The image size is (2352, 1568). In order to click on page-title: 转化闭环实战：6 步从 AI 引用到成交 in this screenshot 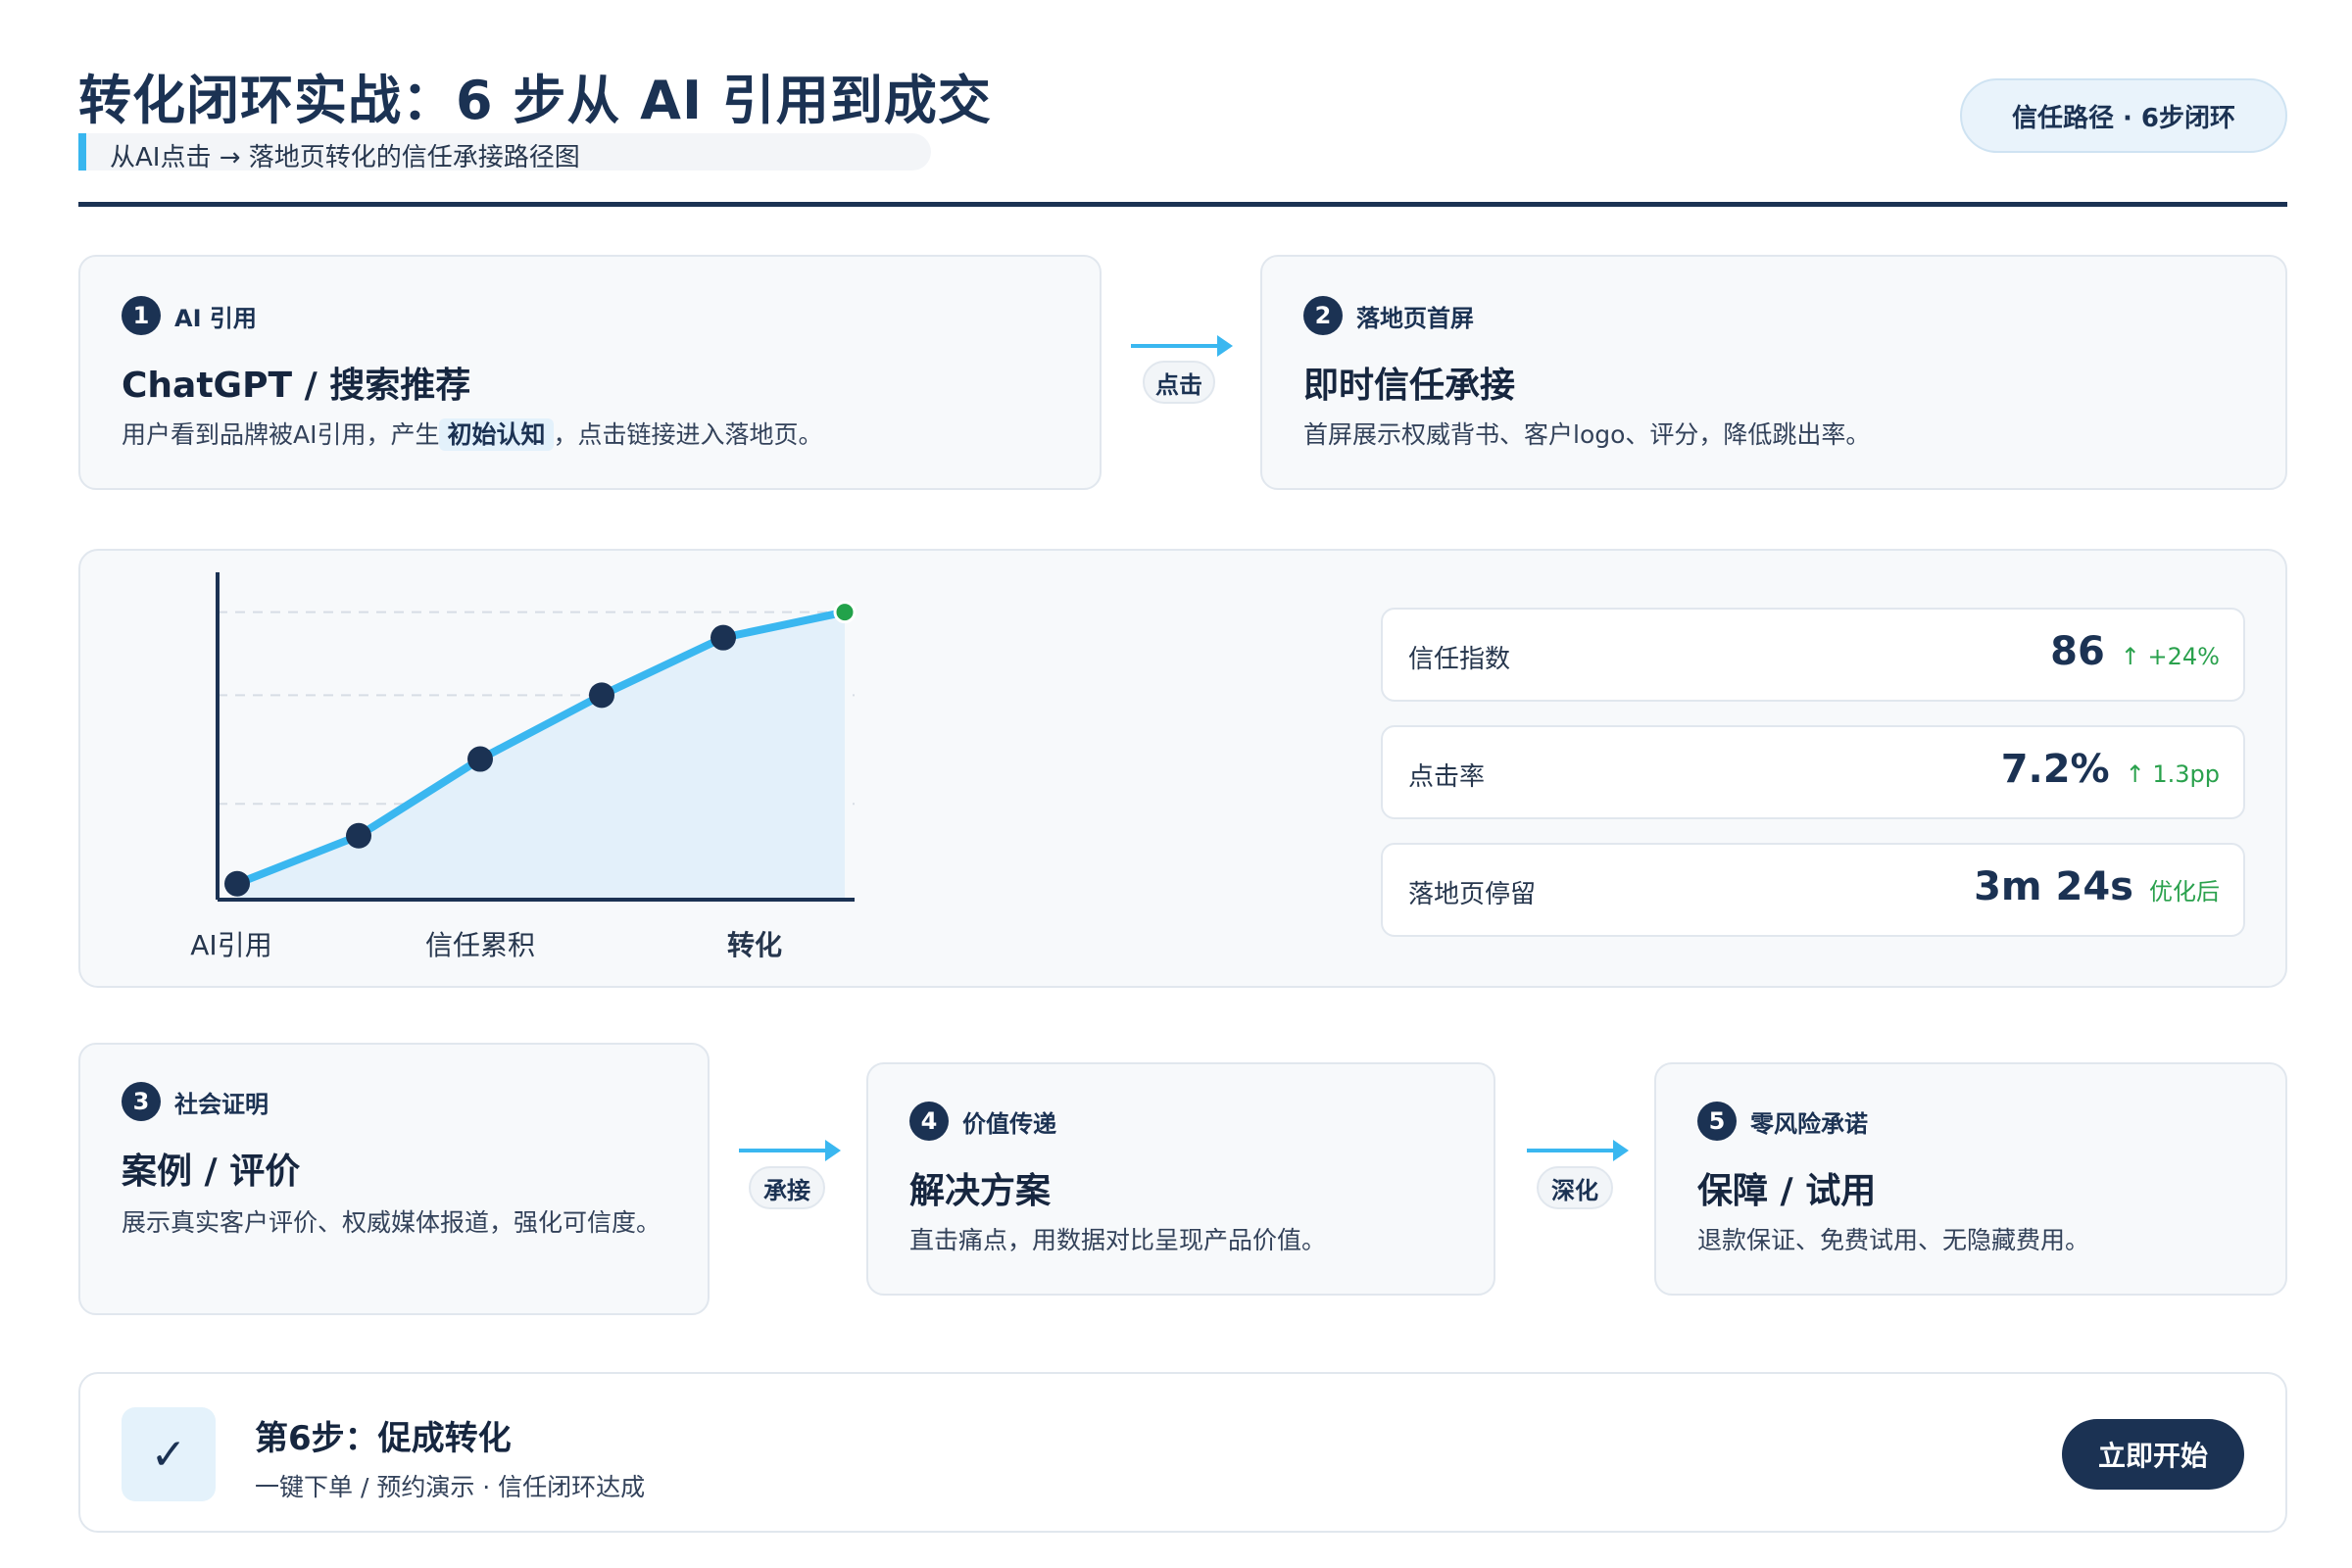, I will do `click(535, 100)`.